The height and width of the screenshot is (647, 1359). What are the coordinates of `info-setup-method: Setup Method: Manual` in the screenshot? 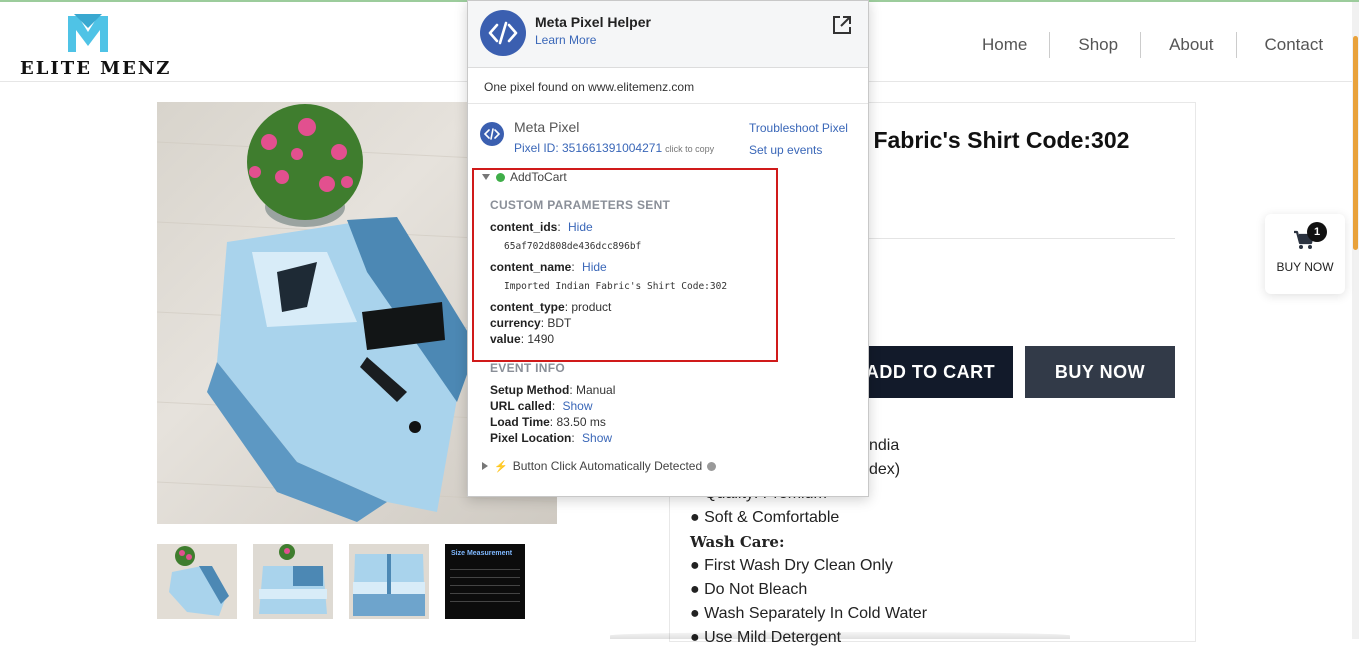 It's located at (553, 390).